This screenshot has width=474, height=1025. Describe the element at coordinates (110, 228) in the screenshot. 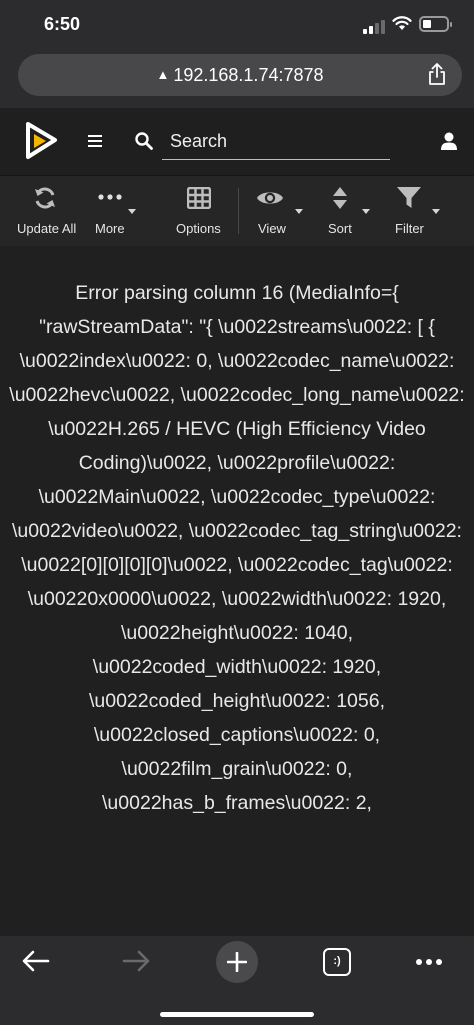

I see `more-label: More` at that location.